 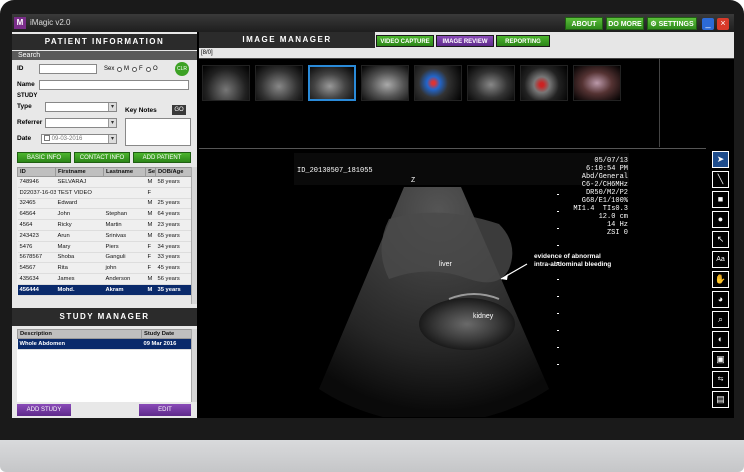 What do you see at coordinates (182, 69) in the screenshot?
I see `clear-button: CLR` at bounding box center [182, 69].